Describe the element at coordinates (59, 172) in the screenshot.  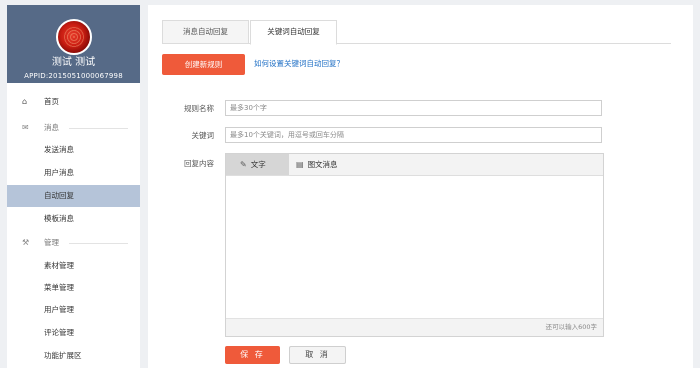
I see `sidebar-item-label: 用户消息` at that location.